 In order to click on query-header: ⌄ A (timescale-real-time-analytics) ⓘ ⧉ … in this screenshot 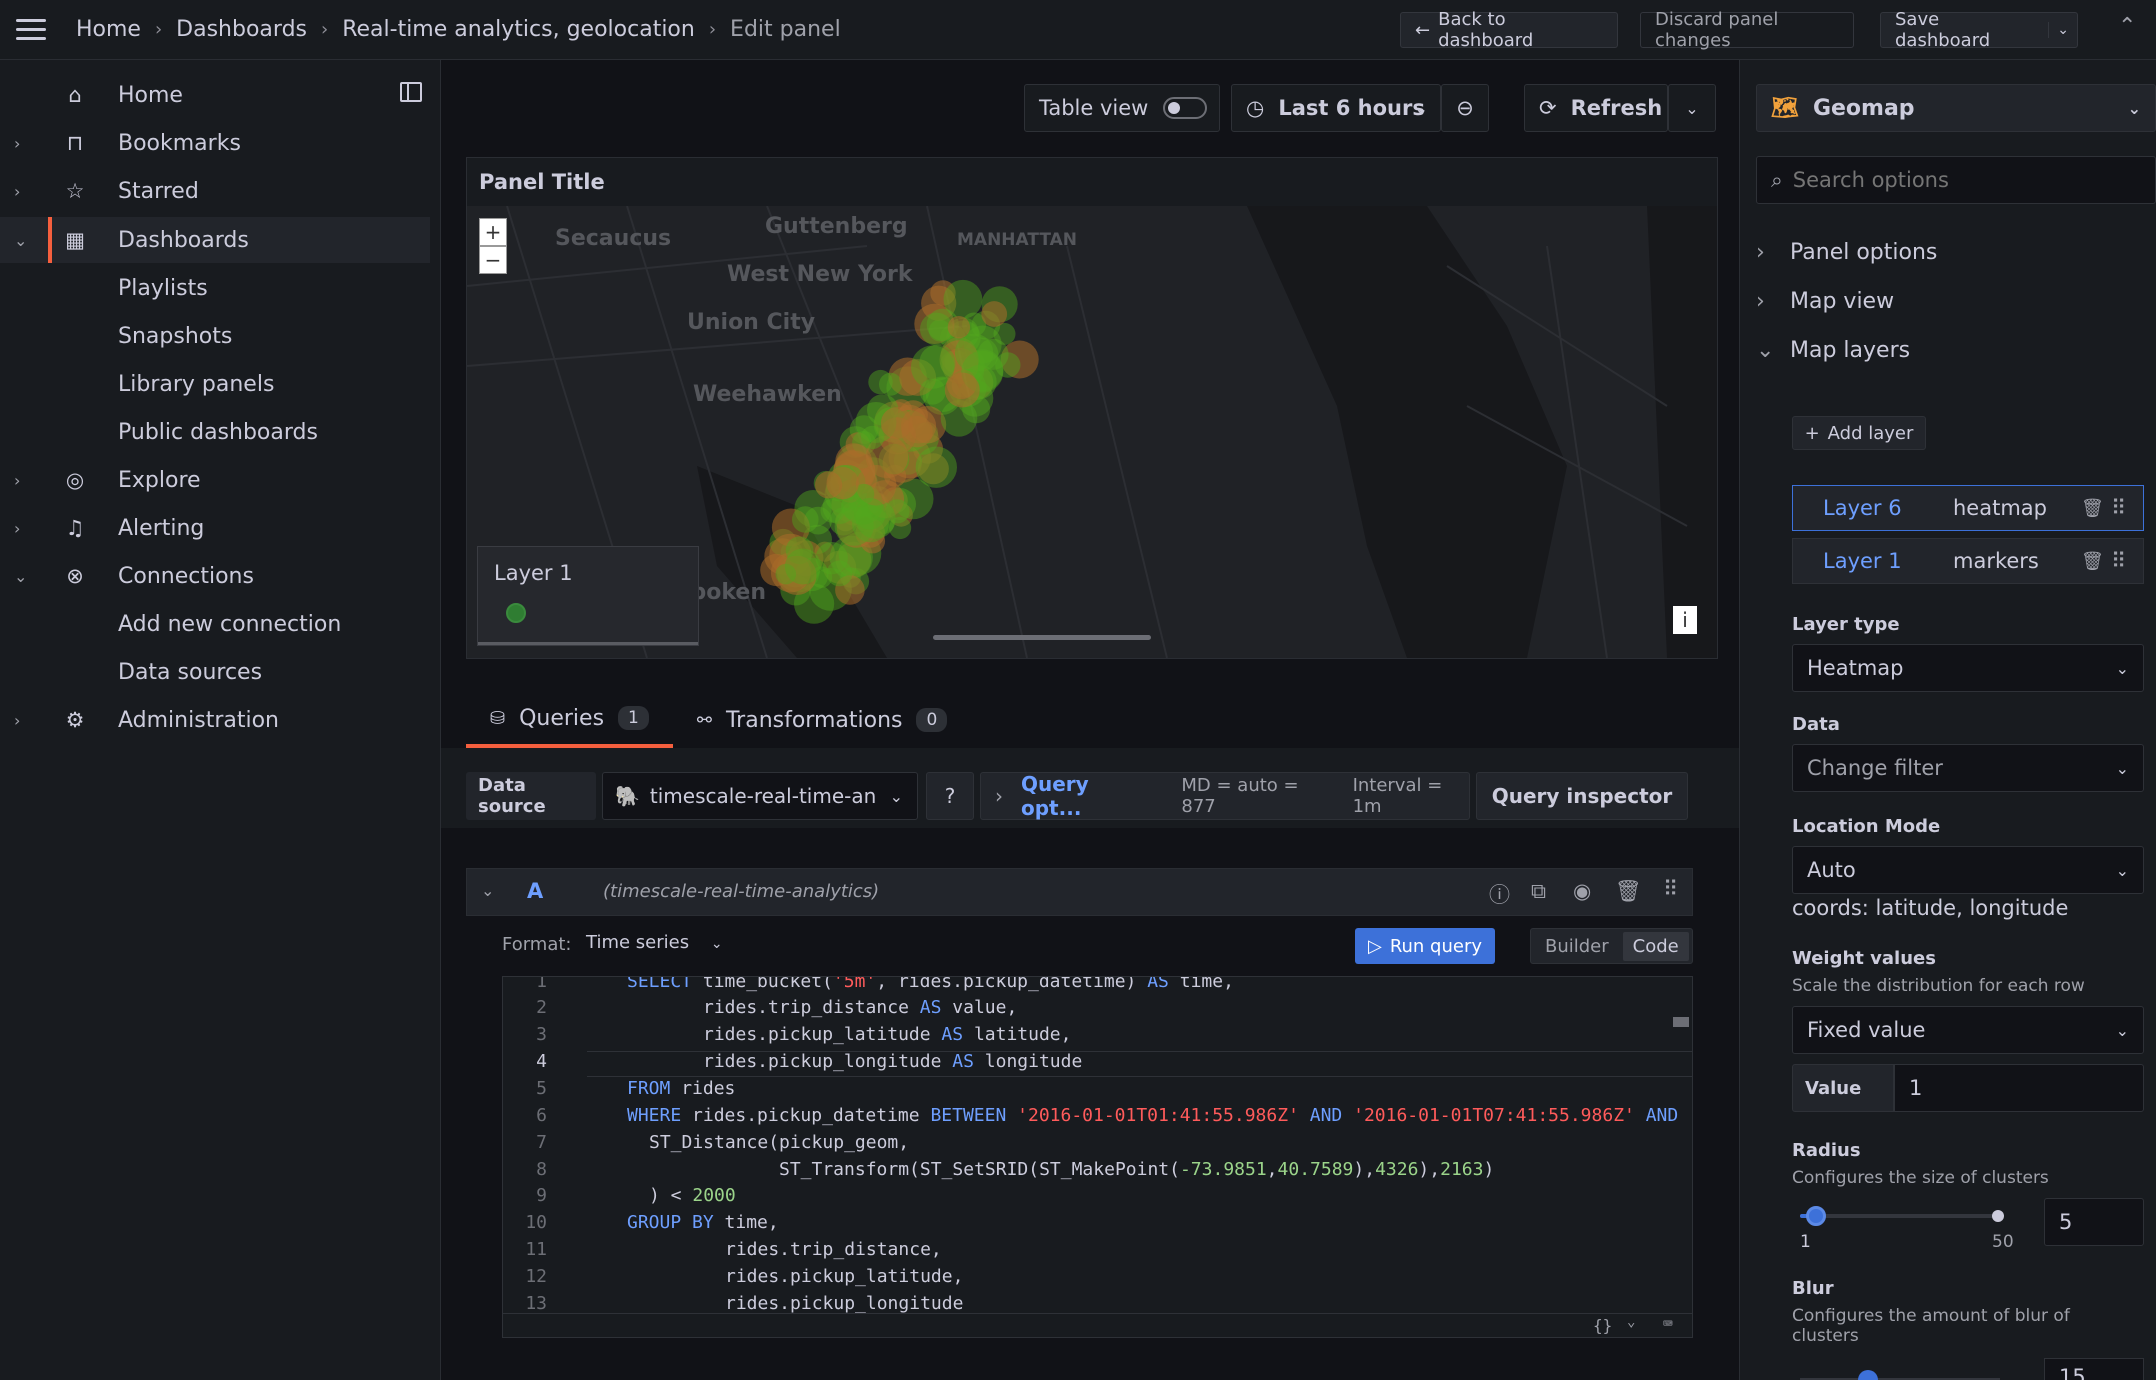, I will do `click(1079, 892)`.